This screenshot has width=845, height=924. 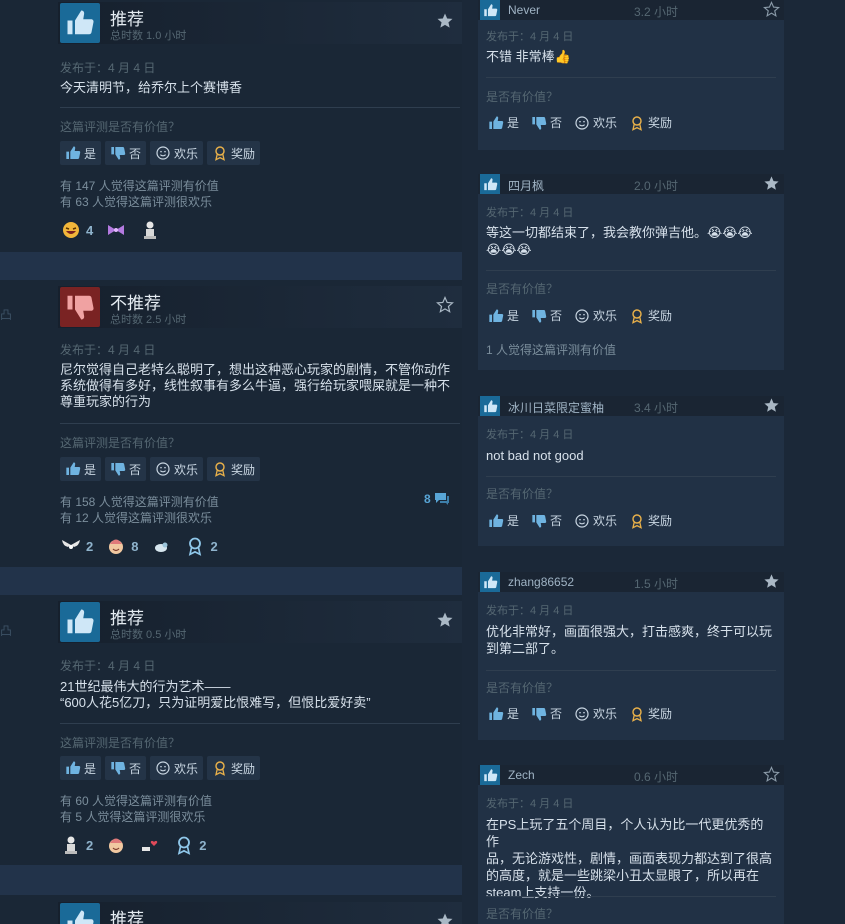 What do you see at coordinates (541, 582) in the screenshot?
I see `reviewer-name: zhang86652` at bounding box center [541, 582].